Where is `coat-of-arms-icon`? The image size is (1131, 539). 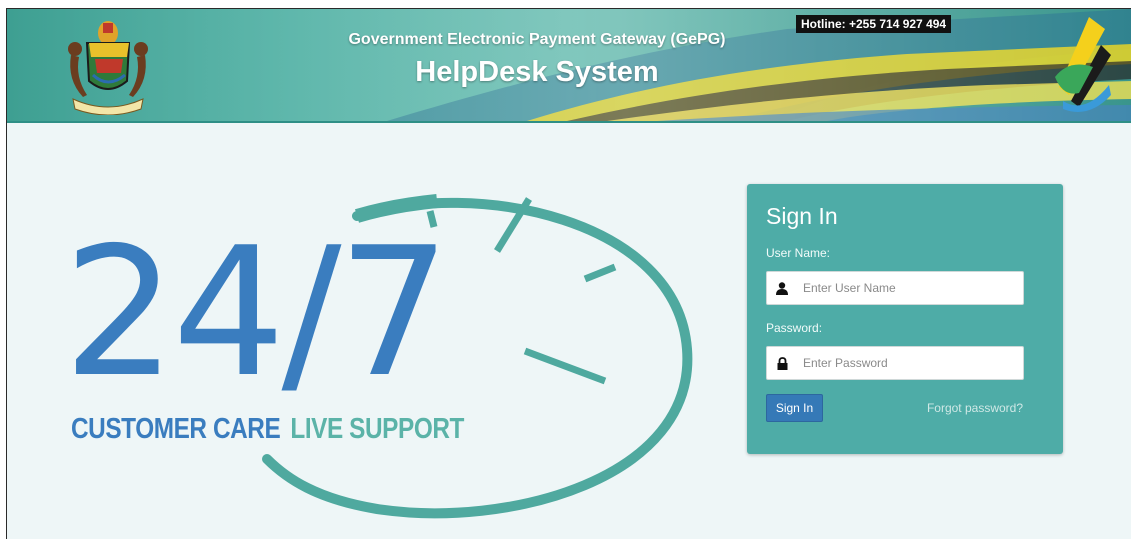 coat-of-arms-icon is located at coordinates (108, 68).